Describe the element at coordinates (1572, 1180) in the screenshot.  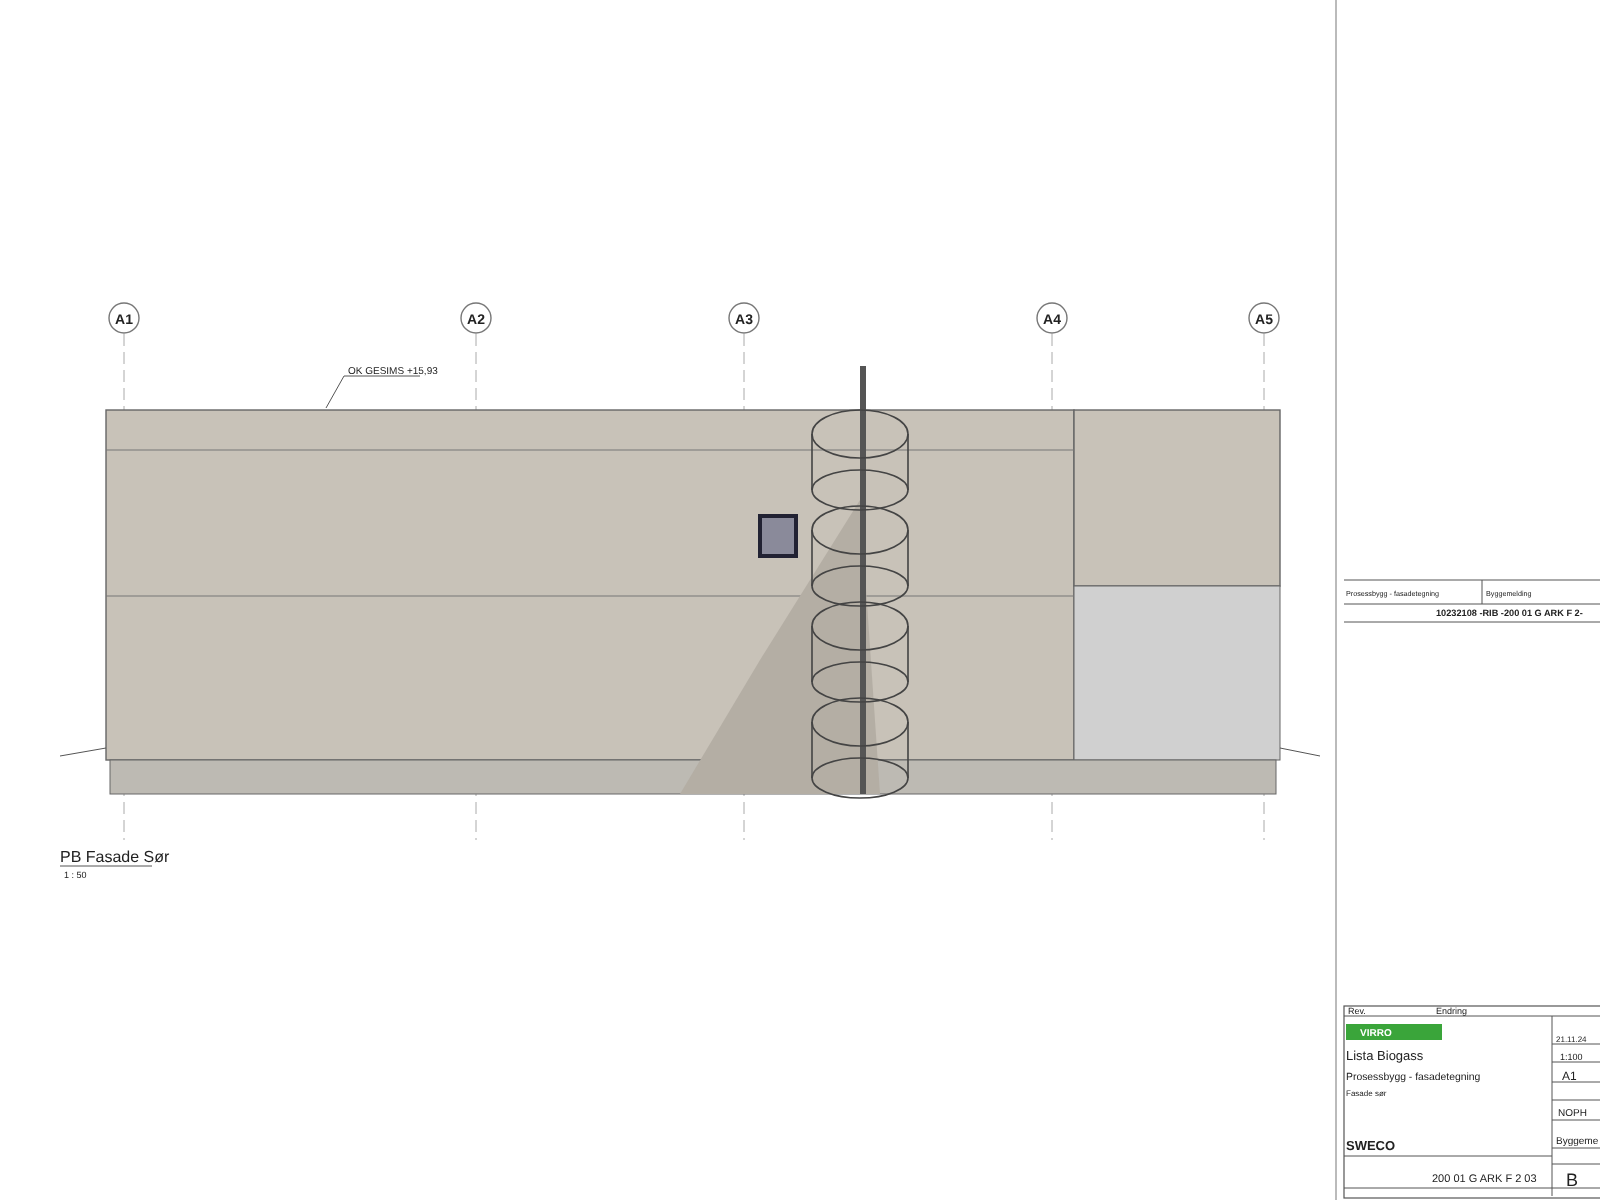
I see `revision-value: B` at that location.